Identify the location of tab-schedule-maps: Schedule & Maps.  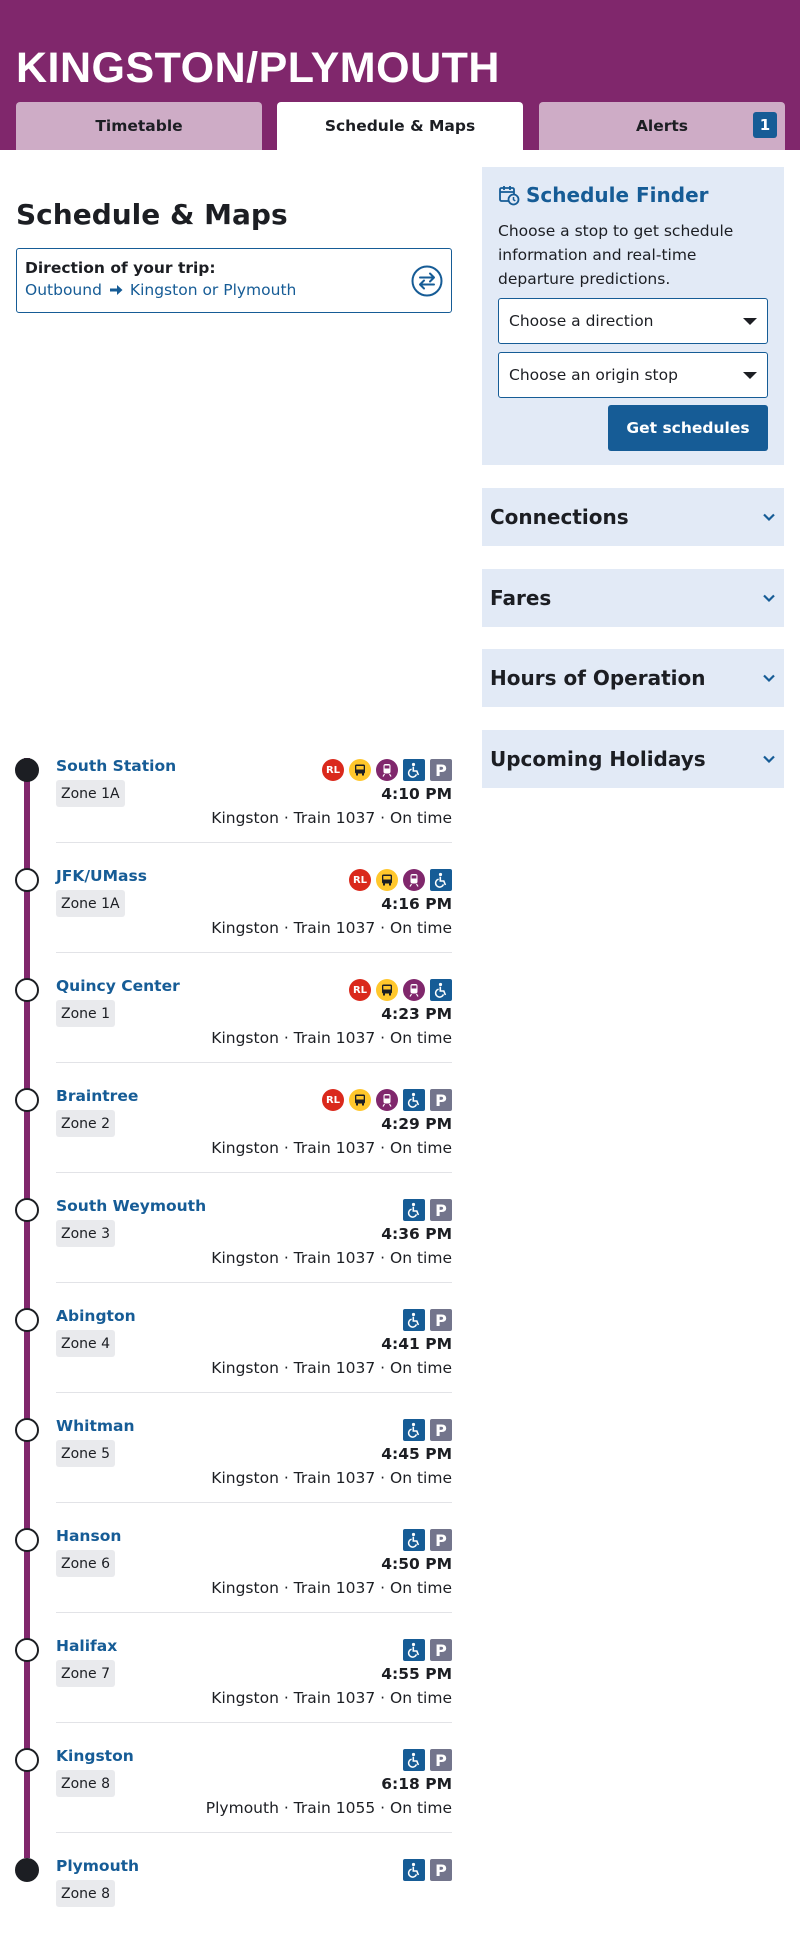
(400, 126).